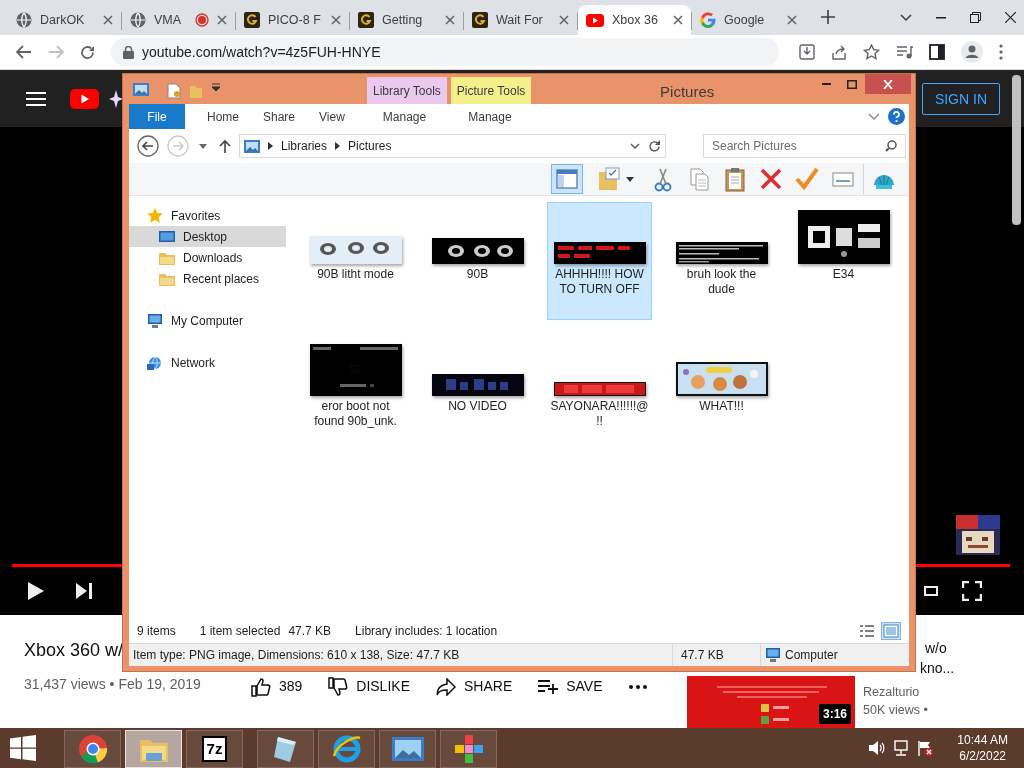 The width and height of the screenshot is (1024, 768). Describe the element at coordinates (207, 236) in the screenshot. I see `nav-item: Desktop` at that location.